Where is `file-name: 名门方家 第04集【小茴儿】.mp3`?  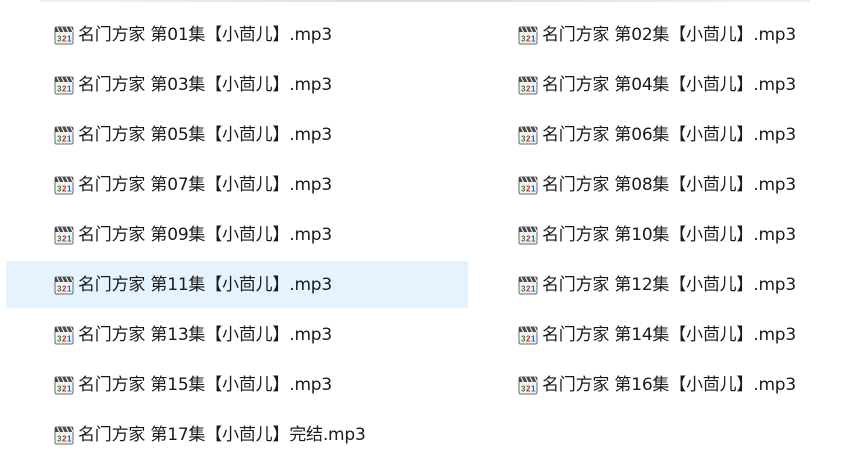 file-name: 名门方家 第04集【小茴儿】.mp3 is located at coordinates (669, 84).